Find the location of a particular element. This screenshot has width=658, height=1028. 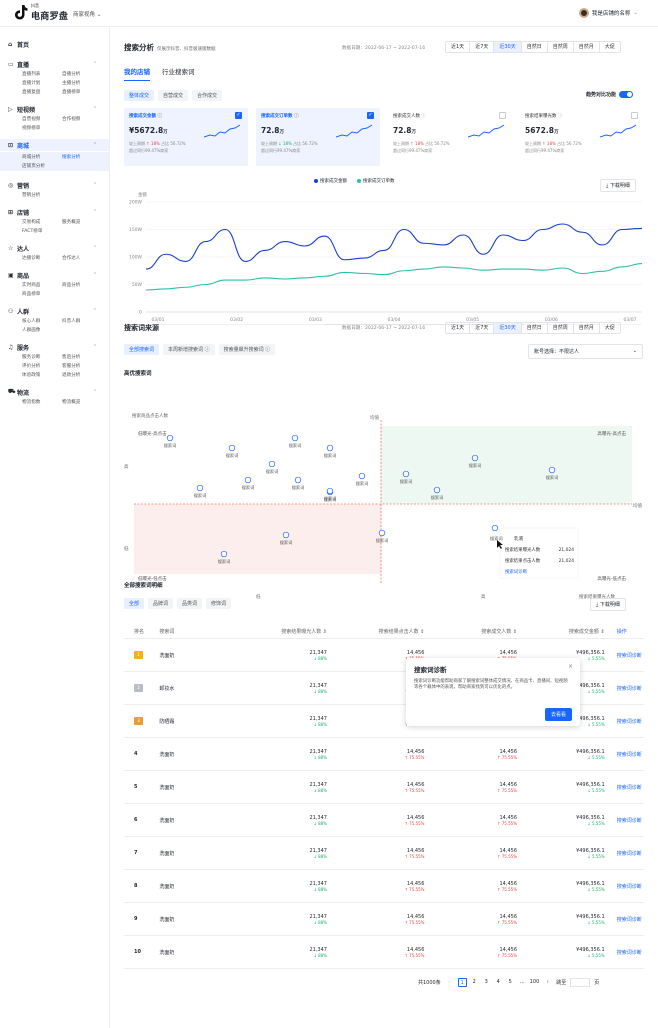

tab-modifier: 修饰词 is located at coordinates (219, 603).